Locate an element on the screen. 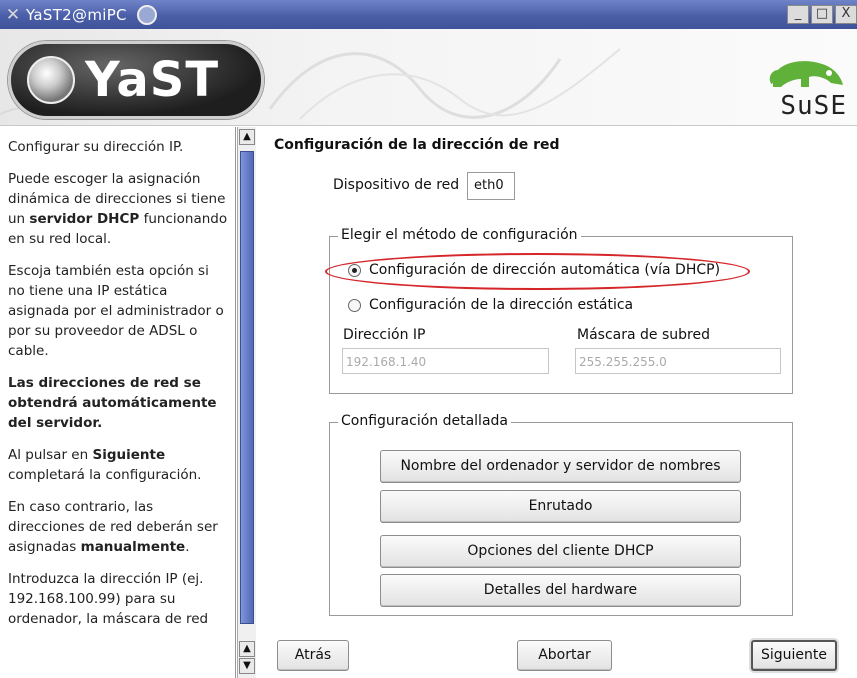 This screenshot has width=857, height=678. config-method-legend: Elegir el método de configuración is located at coordinates (459, 235).